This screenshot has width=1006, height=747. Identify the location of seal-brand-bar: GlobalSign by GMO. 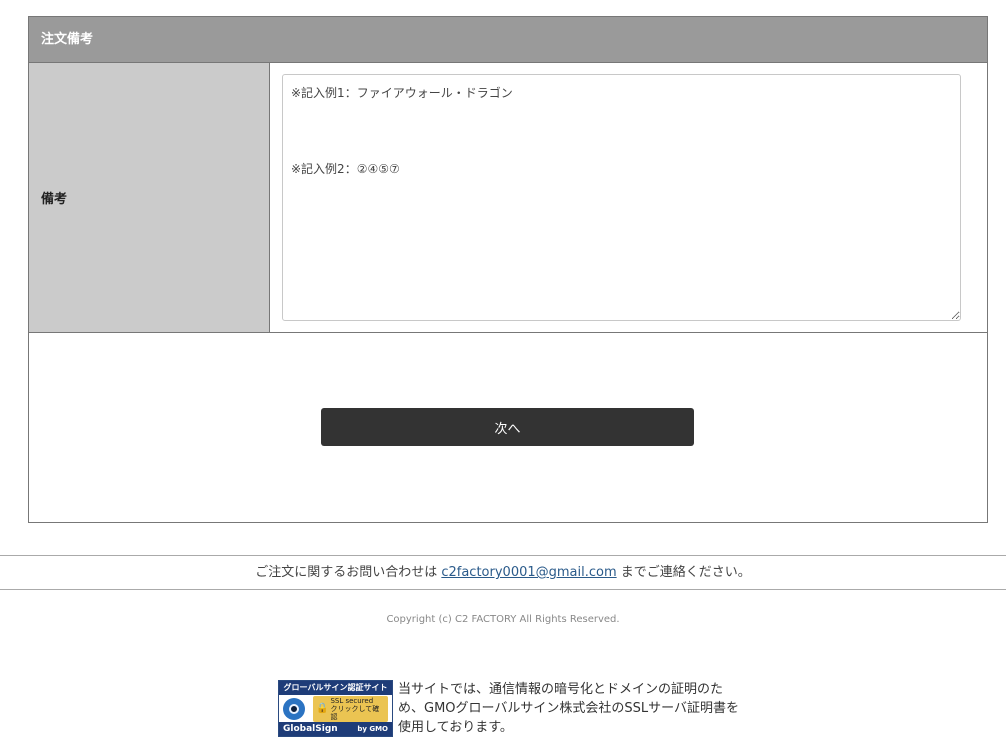
(335, 729).